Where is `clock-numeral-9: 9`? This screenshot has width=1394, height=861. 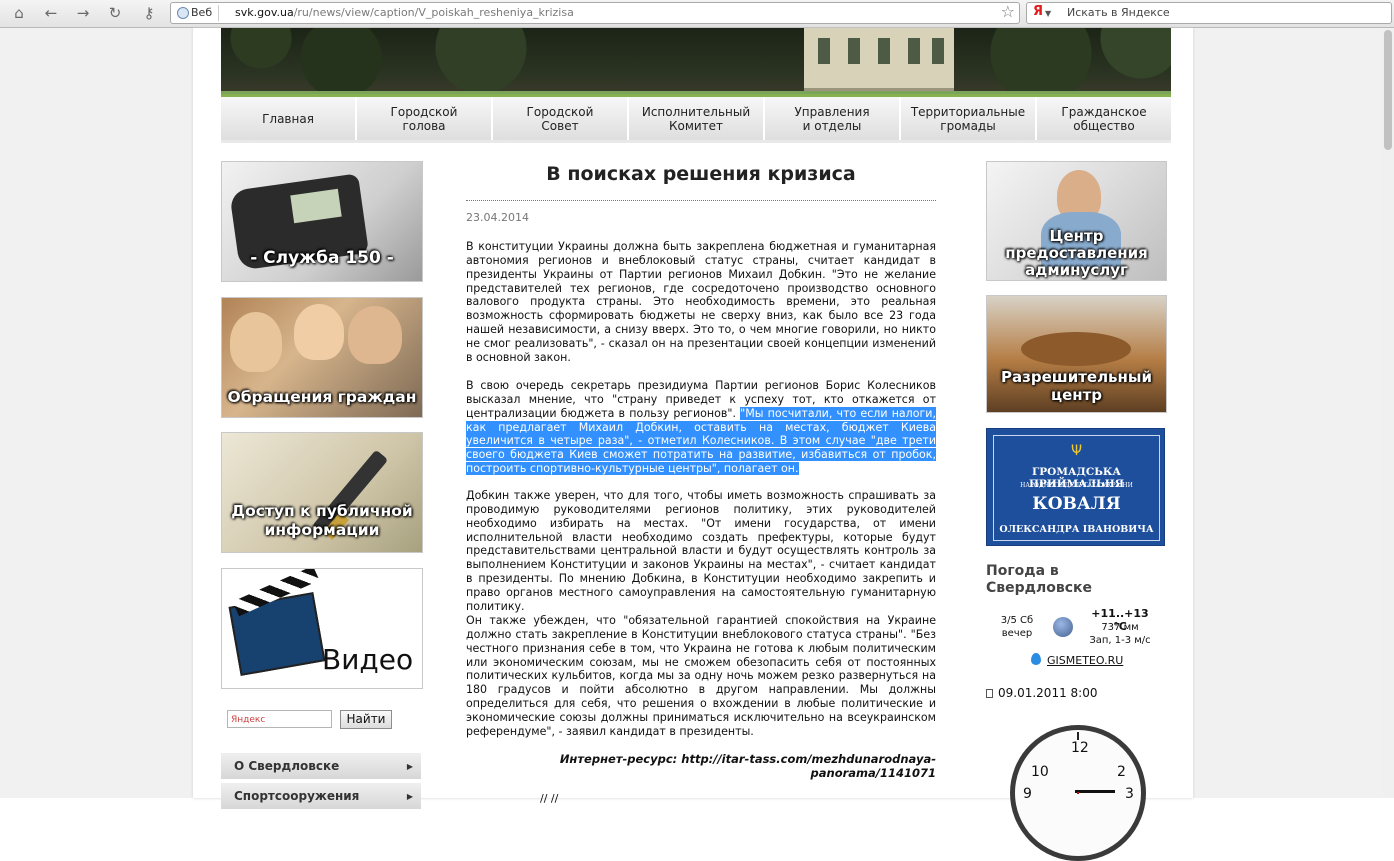
clock-numeral-9: 9 is located at coordinates (1027, 794).